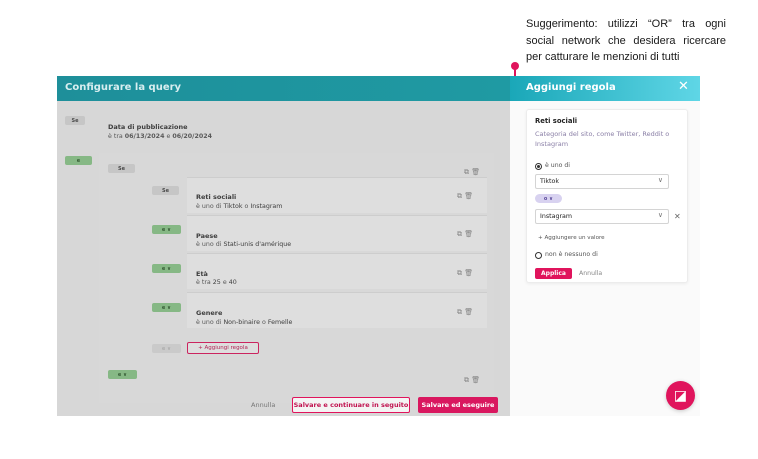 The image size is (758, 459). I want to click on rule-title: Paese, so click(207, 236).